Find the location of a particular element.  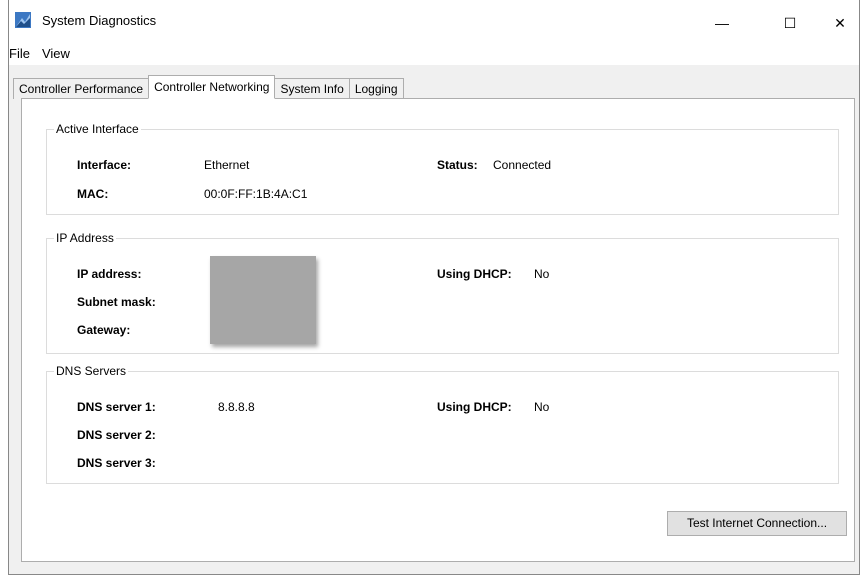

active-interface-title: Active Interface is located at coordinates (97, 129).